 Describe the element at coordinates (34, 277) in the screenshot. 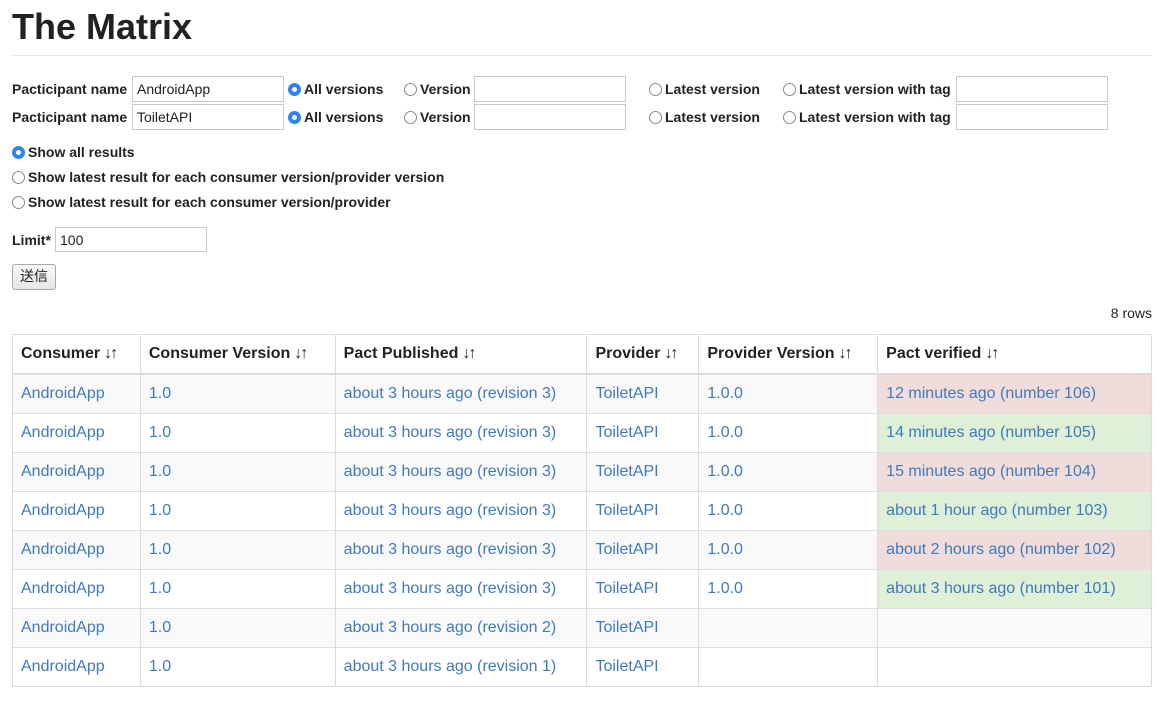

I see `submit-button: 送信` at that location.